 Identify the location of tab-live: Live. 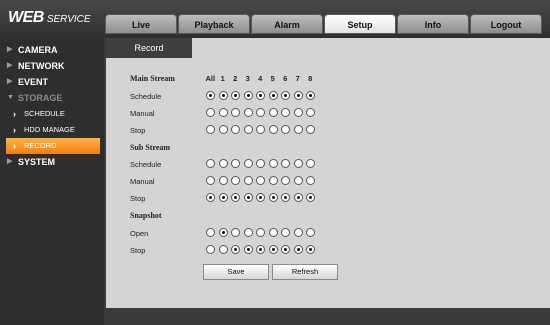
(141, 24).